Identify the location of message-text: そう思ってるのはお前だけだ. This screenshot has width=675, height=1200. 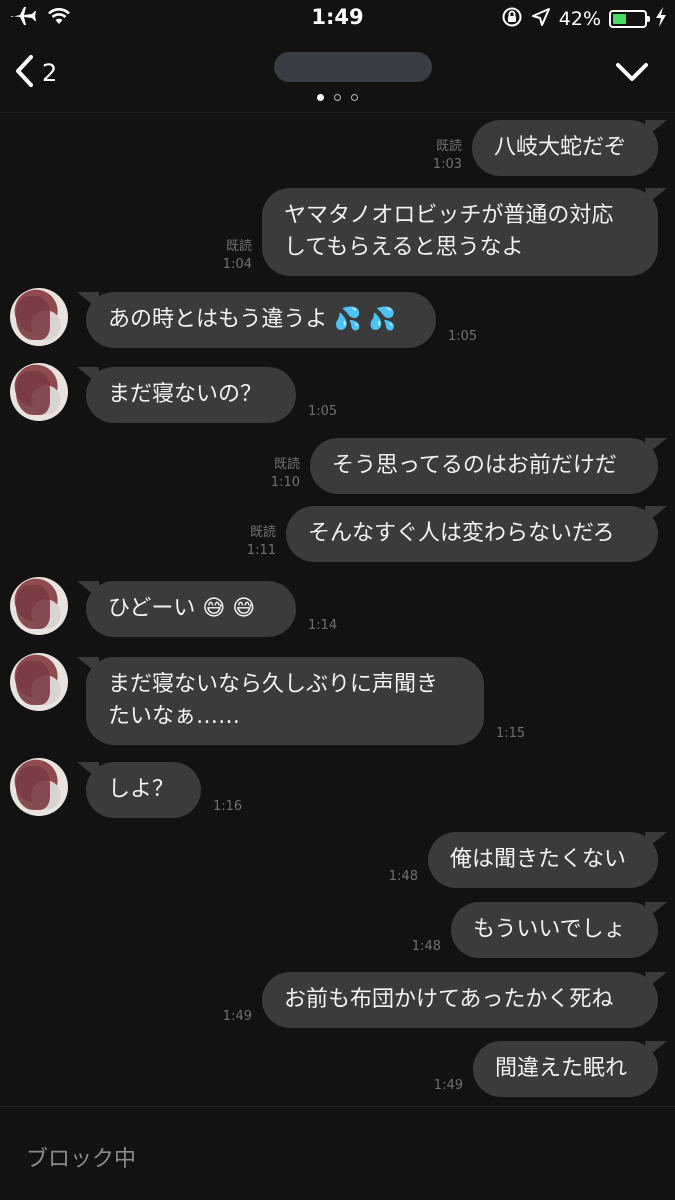
(474, 465).